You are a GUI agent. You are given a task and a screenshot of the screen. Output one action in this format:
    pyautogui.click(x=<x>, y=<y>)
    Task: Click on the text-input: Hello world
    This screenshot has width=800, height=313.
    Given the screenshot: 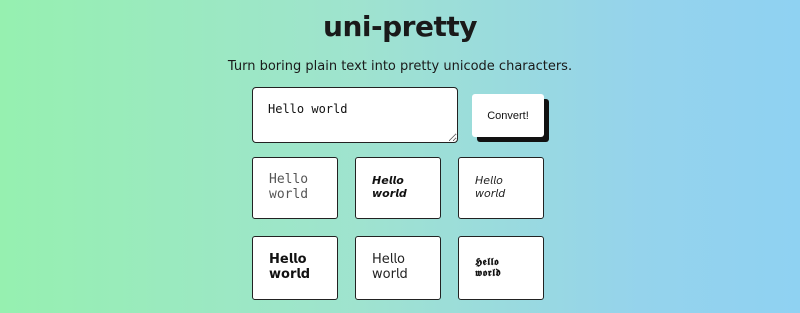 What is the action you would take?
    pyautogui.click(x=355, y=115)
    